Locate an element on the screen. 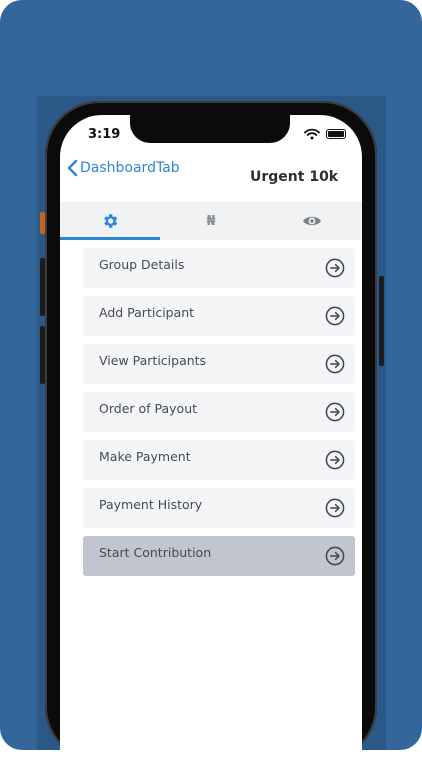 The height and width of the screenshot is (765, 422). naira-icon: ₦ is located at coordinates (211, 221).